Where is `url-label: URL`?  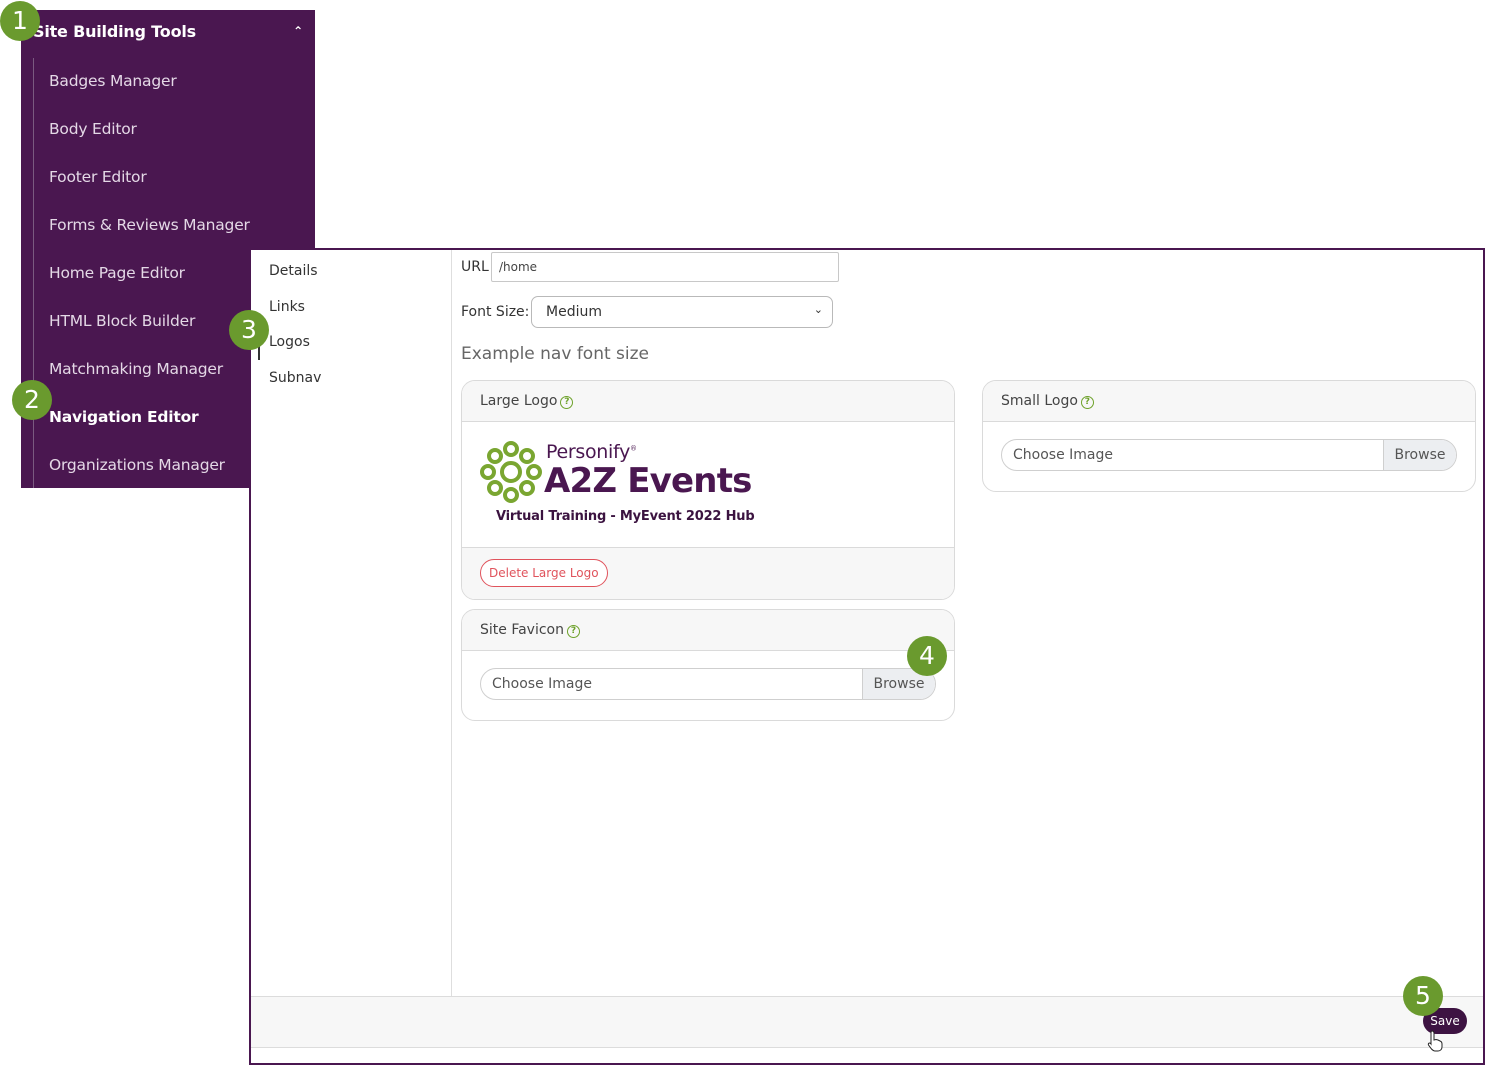
url-label: URL is located at coordinates (475, 267).